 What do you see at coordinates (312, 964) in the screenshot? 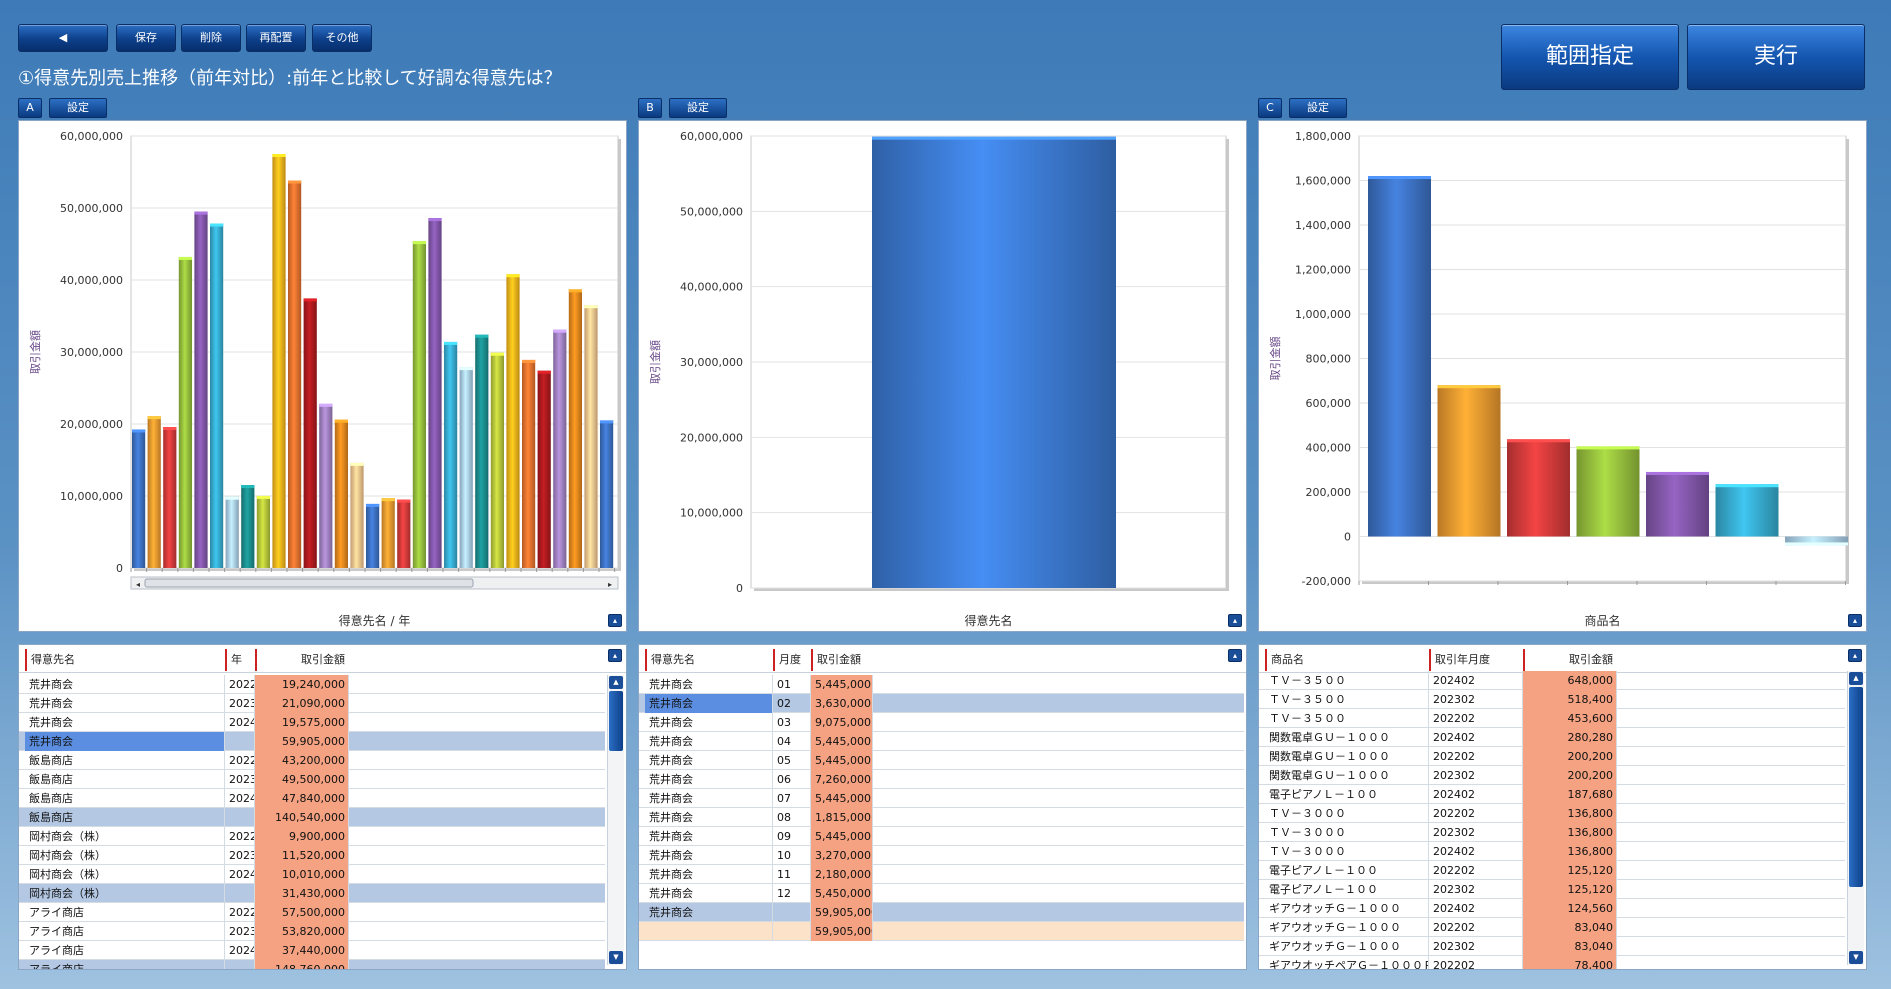
I see `table-row: アライ商店 148,760,000` at bounding box center [312, 964].